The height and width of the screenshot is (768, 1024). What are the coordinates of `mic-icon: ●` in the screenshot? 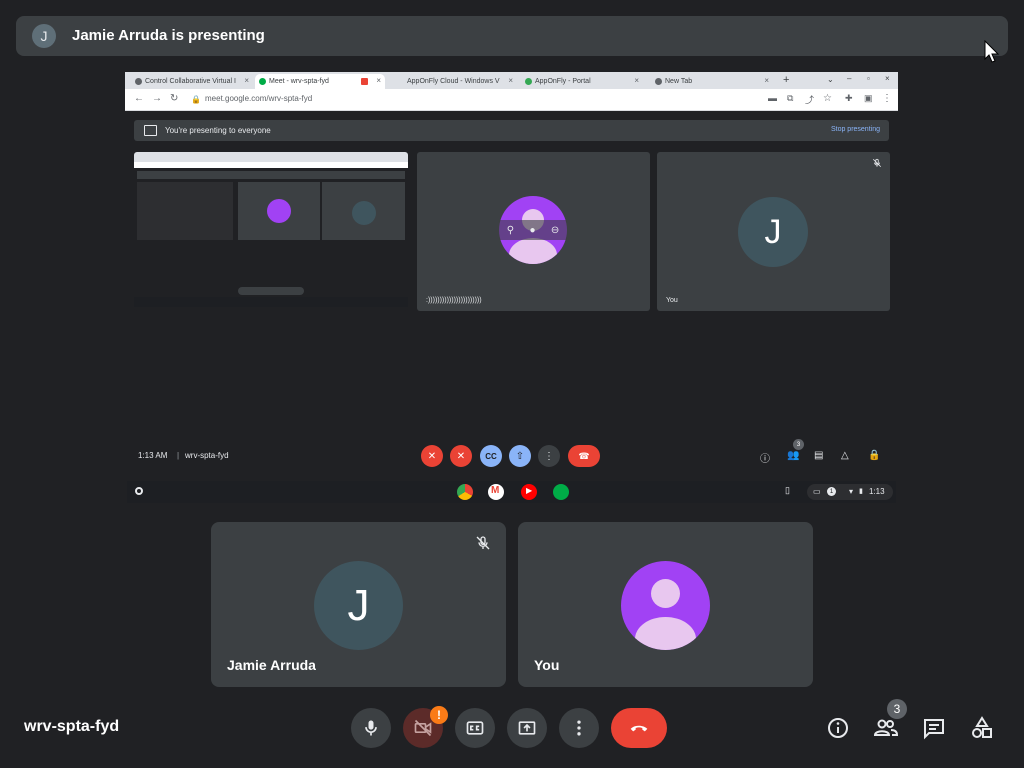 It's located at (532, 230).